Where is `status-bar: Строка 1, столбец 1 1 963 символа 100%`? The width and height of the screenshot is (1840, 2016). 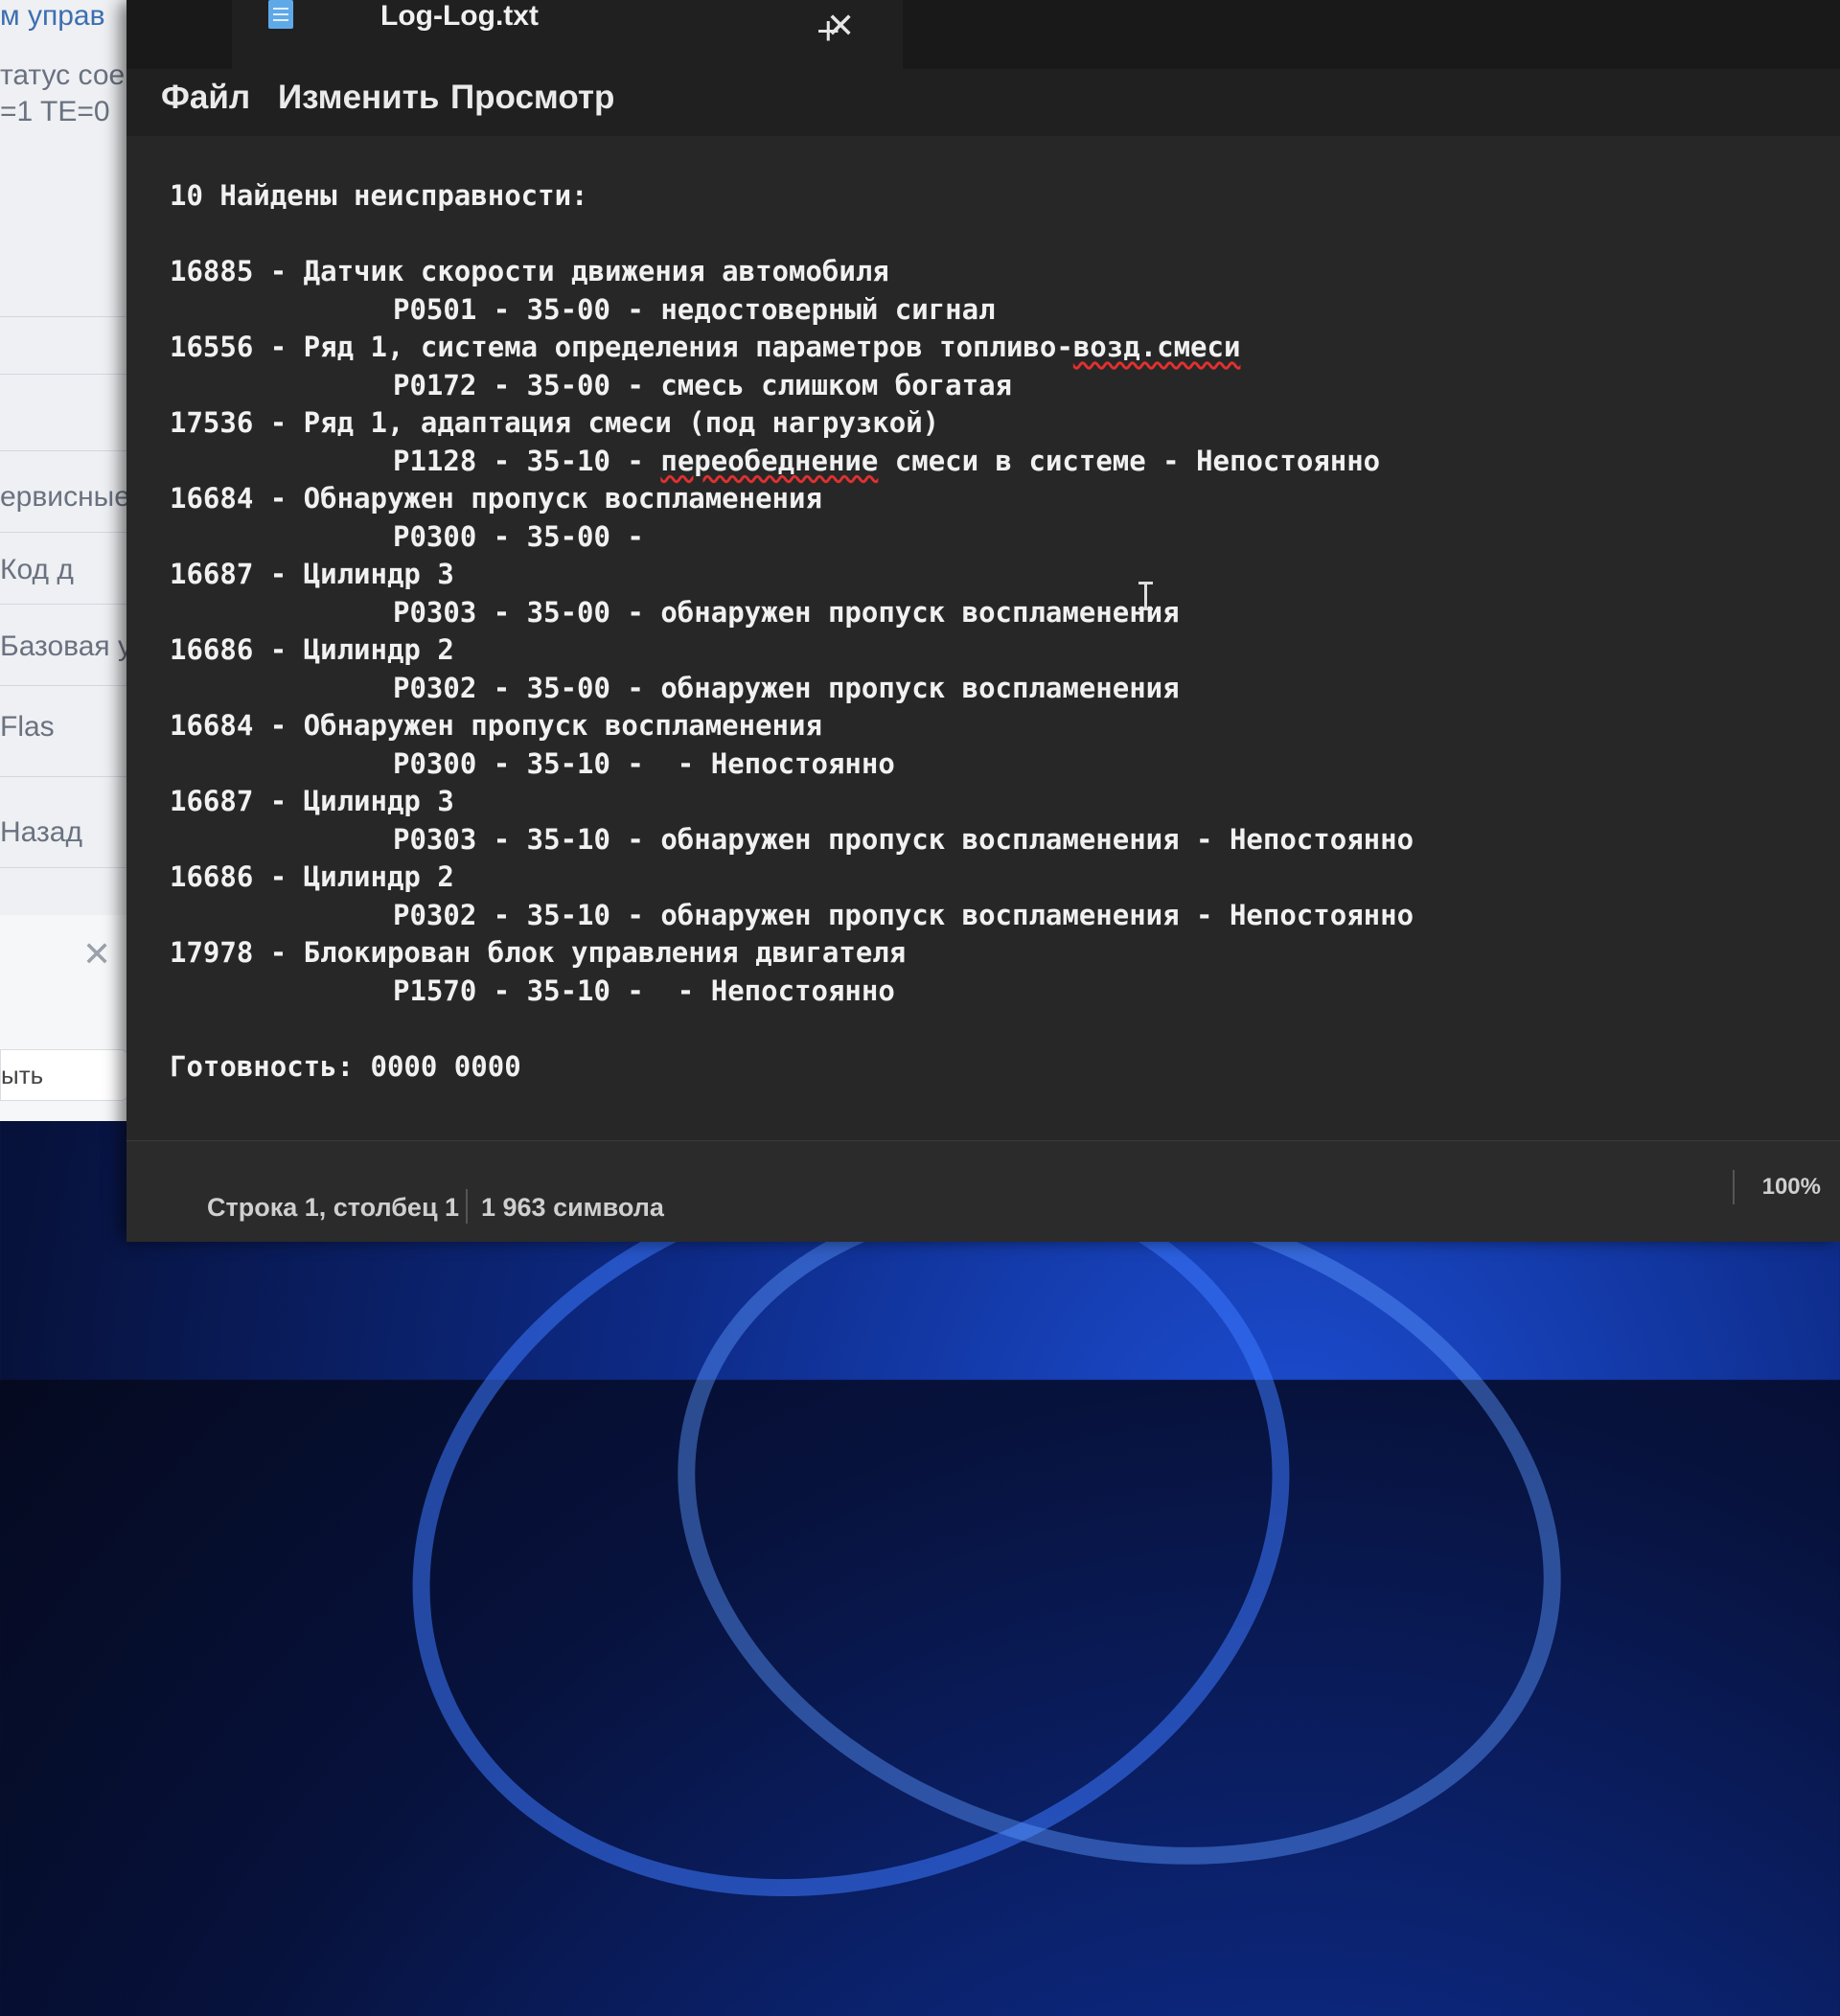 status-bar: Строка 1, столбец 1 1 963 символа 100% is located at coordinates (983, 1191).